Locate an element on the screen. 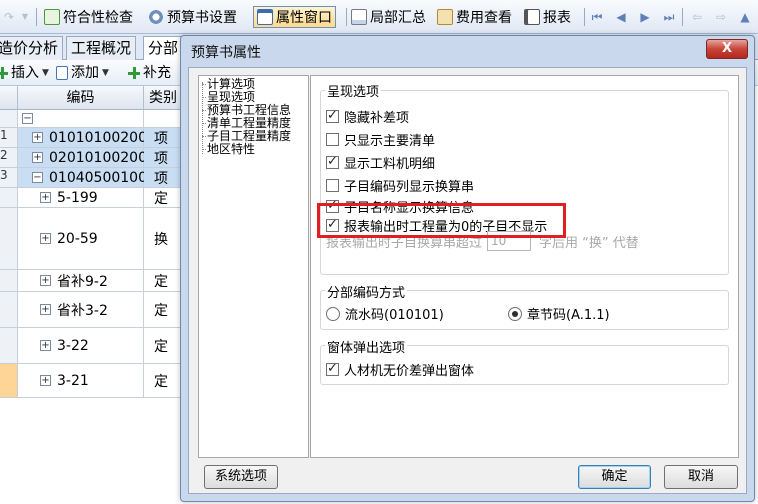  close-button: X is located at coordinates (727, 49).